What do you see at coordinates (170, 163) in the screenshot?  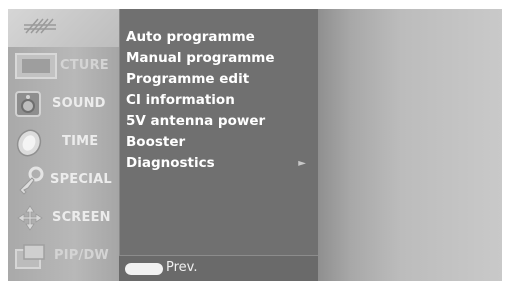 I see `menu-item-label: Diagnostics` at bounding box center [170, 163].